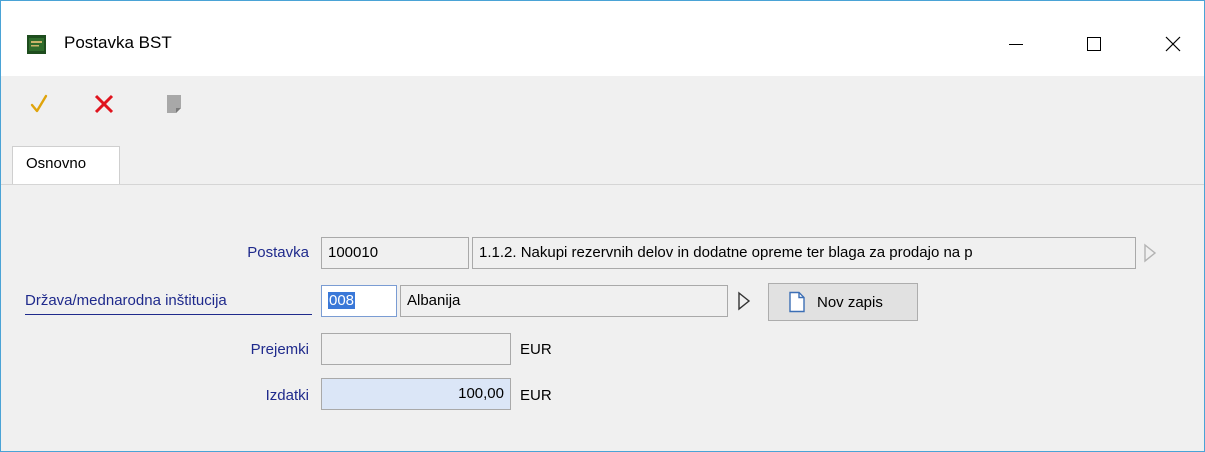  Describe the element at coordinates (168, 314) in the screenshot. I see `drzava-label-underline` at that location.